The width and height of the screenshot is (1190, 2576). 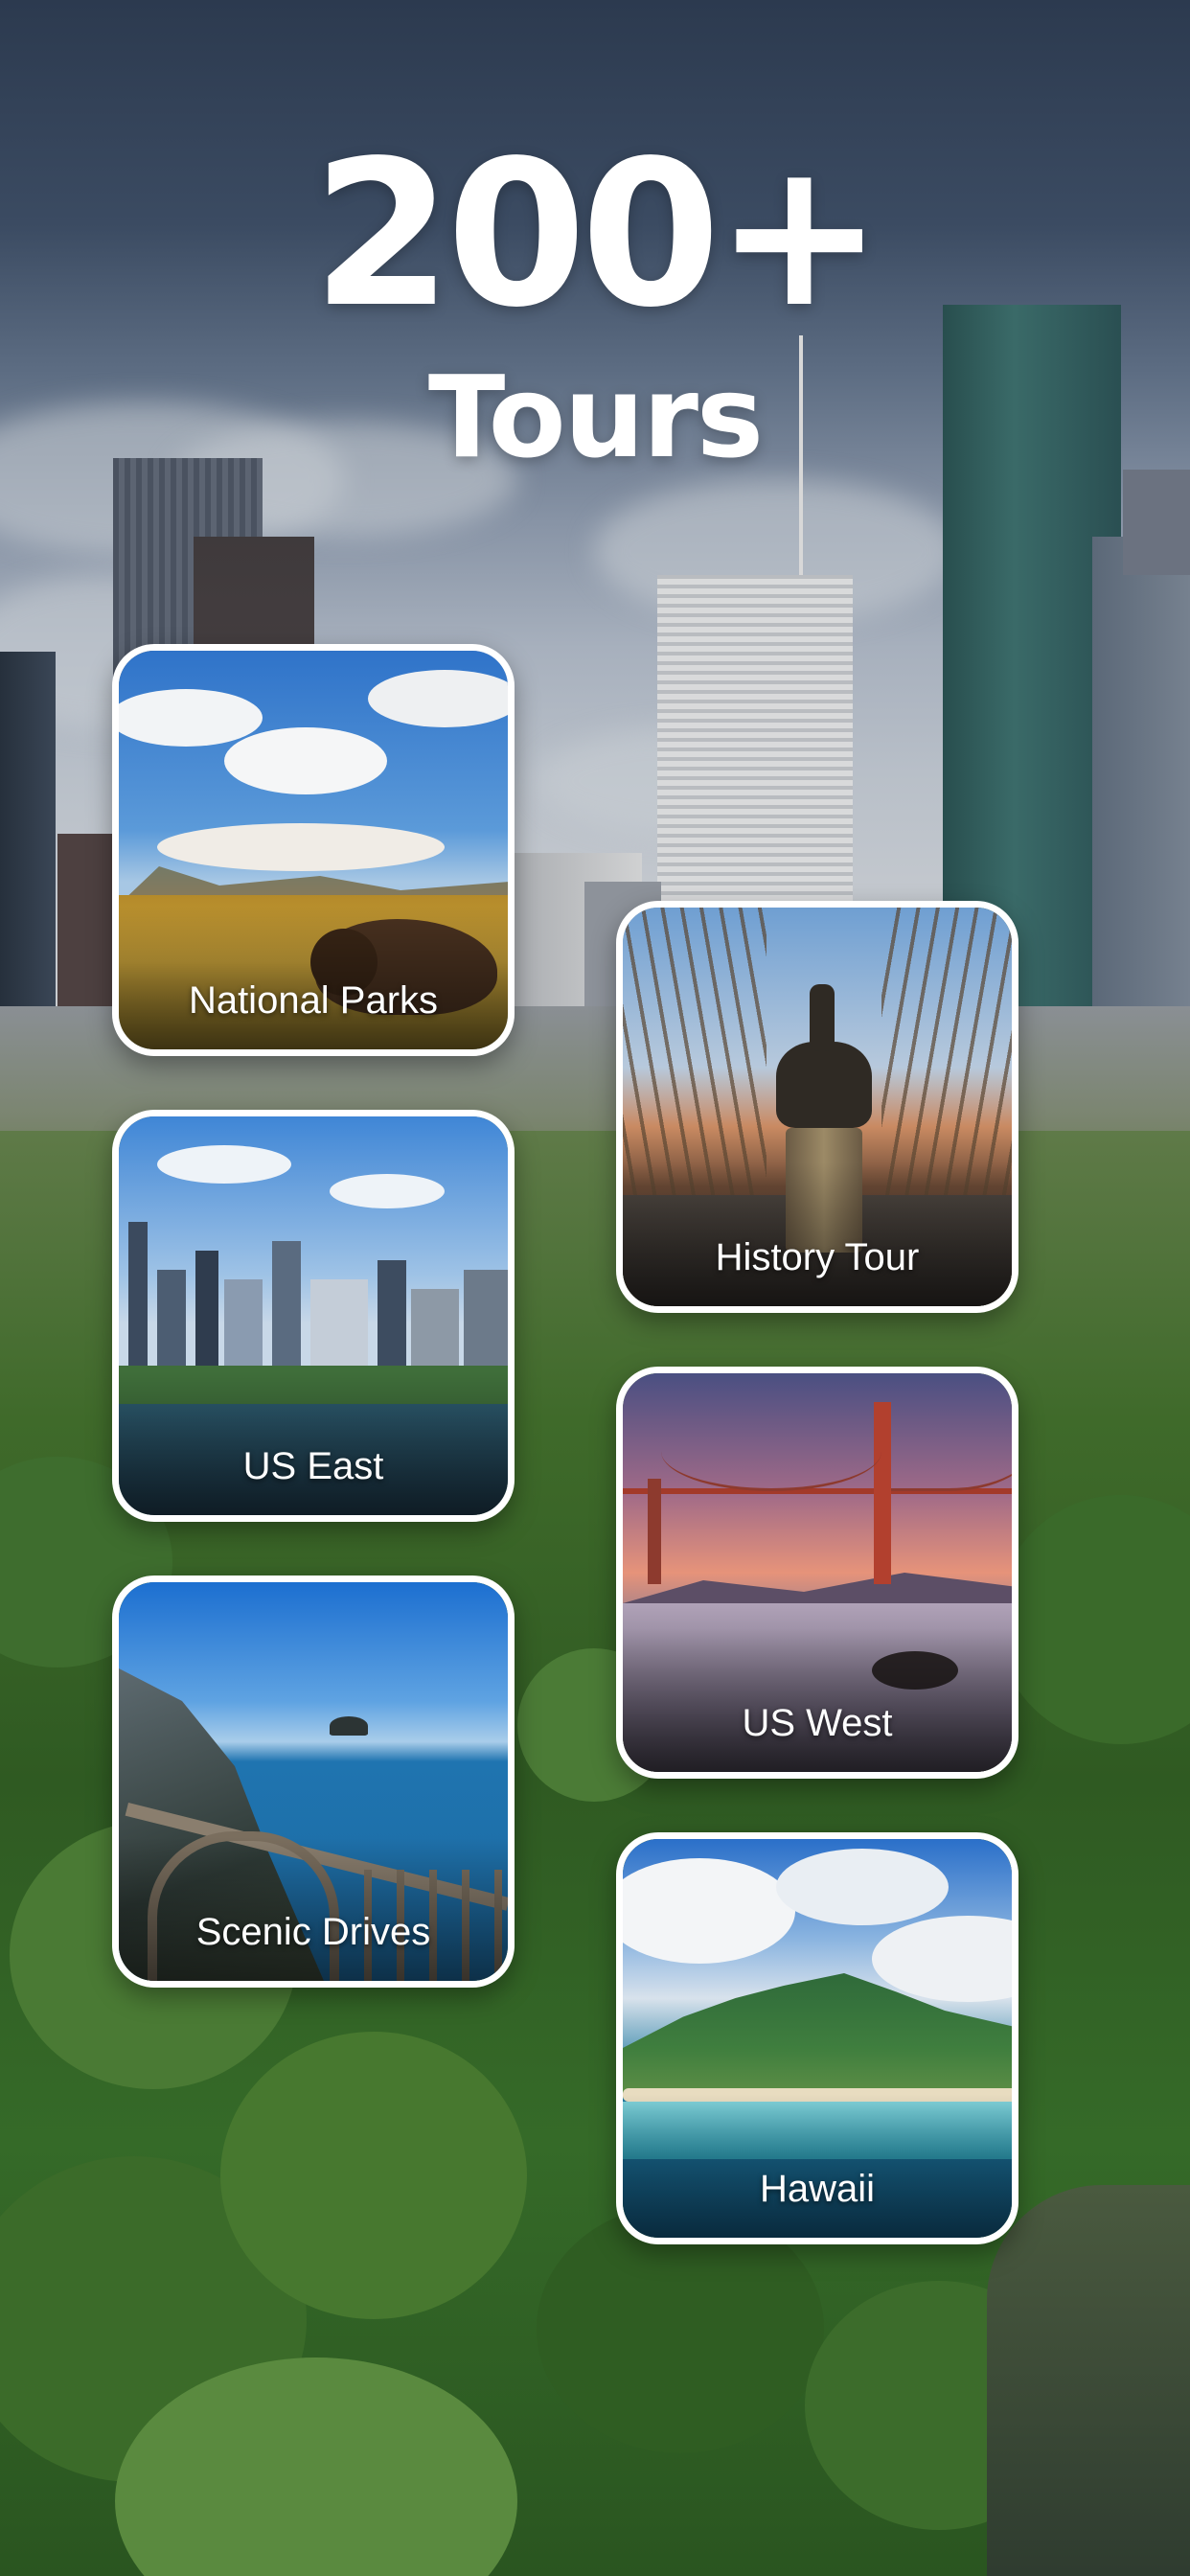 What do you see at coordinates (597, 234) in the screenshot?
I see `headline-count: 200+` at bounding box center [597, 234].